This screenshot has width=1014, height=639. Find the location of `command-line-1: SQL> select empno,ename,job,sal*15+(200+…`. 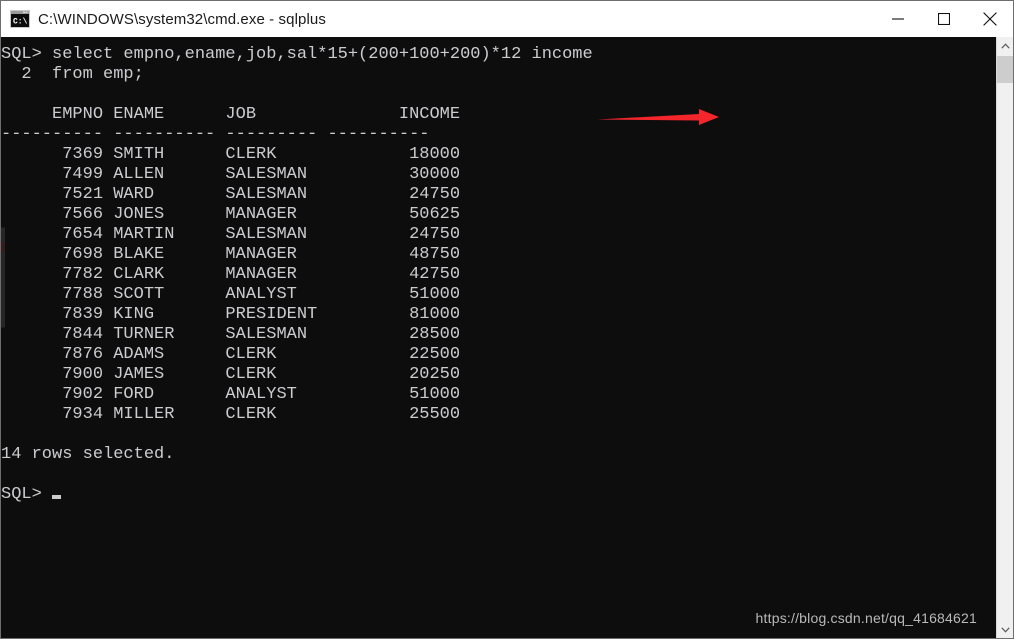

command-line-1: SQL> select empno,ename,job,sal*15+(200+… is located at coordinates (297, 54).